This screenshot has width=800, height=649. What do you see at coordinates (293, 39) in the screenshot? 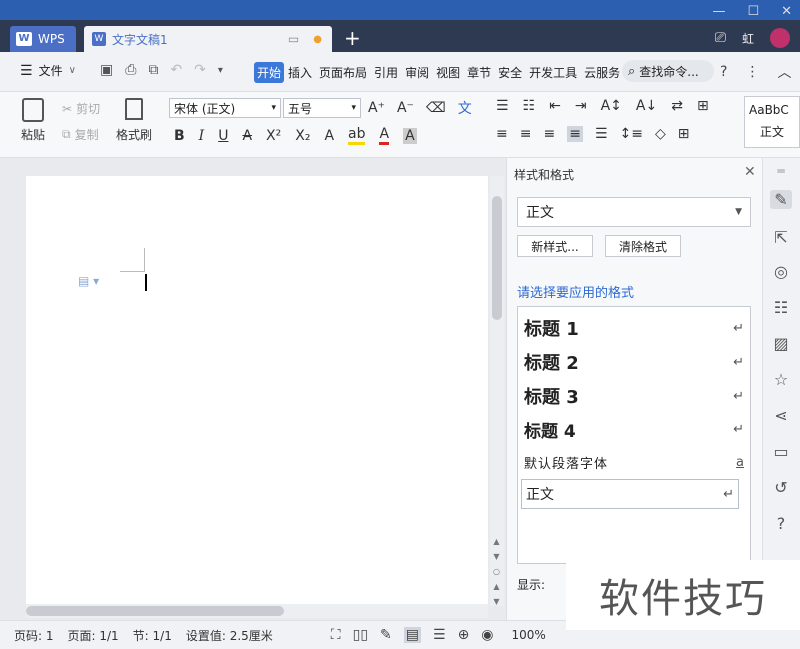
I see `screen-icon: ▭` at bounding box center [293, 39].